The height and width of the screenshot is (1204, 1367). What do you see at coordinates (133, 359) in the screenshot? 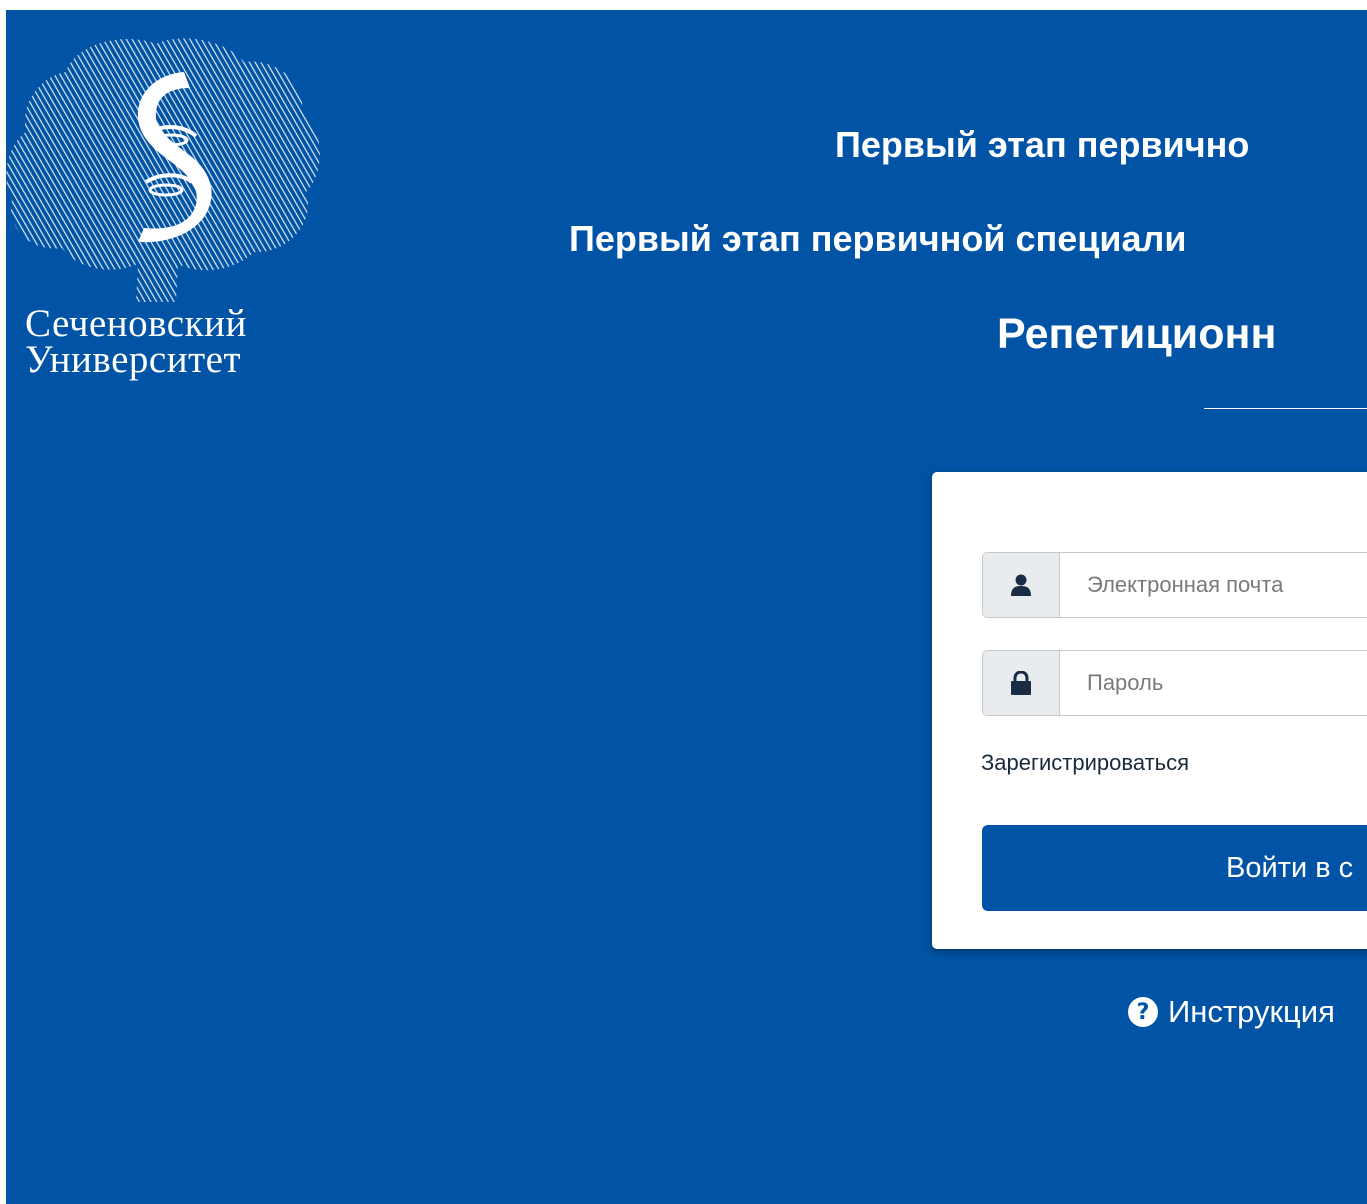
I see `university-name-line2: Университет` at bounding box center [133, 359].